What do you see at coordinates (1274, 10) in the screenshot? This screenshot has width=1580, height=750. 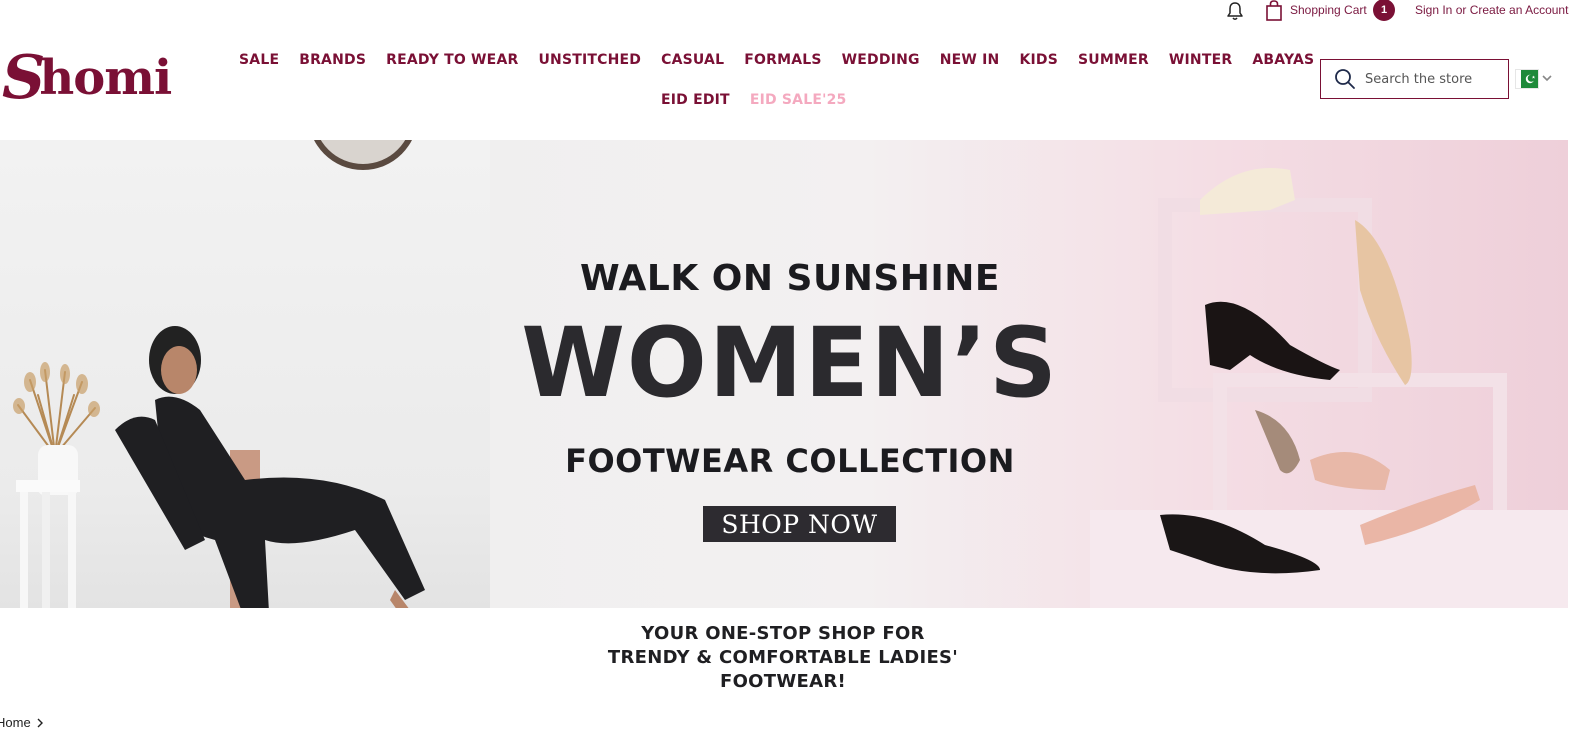 I see `shopping-bag-icon` at bounding box center [1274, 10].